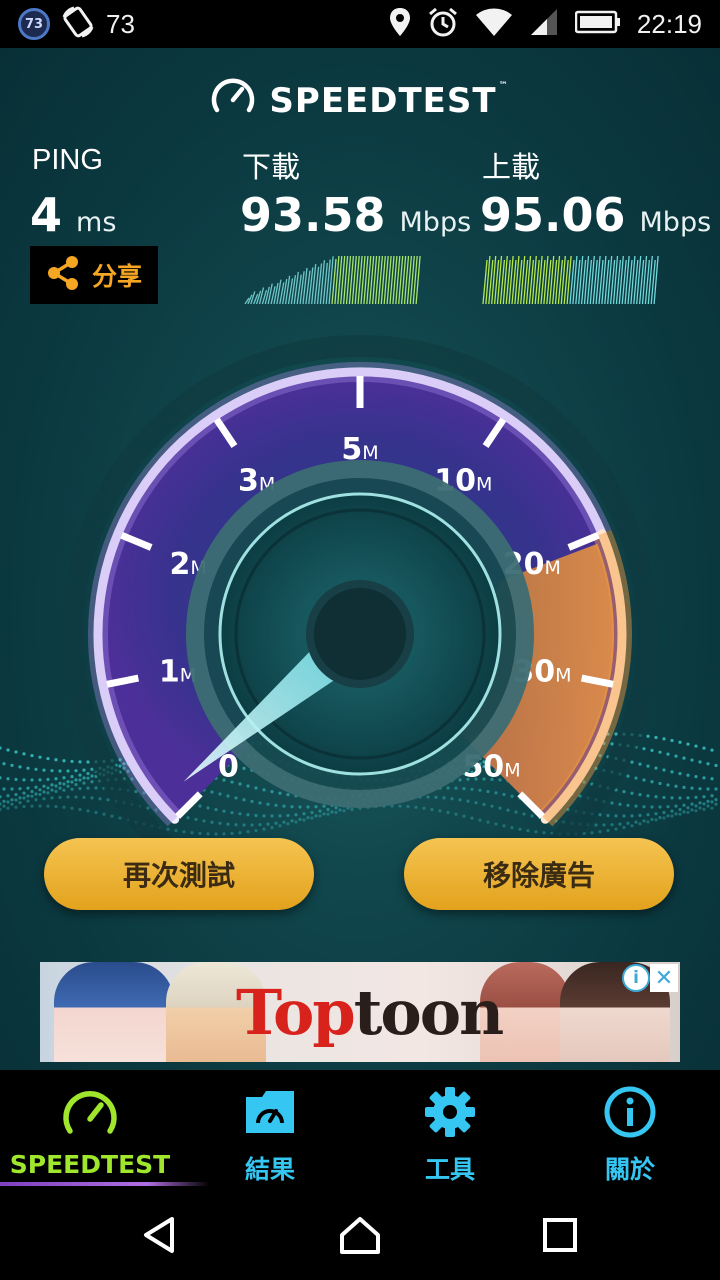  I want to click on upload-number: 95.06, so click(553, 215).